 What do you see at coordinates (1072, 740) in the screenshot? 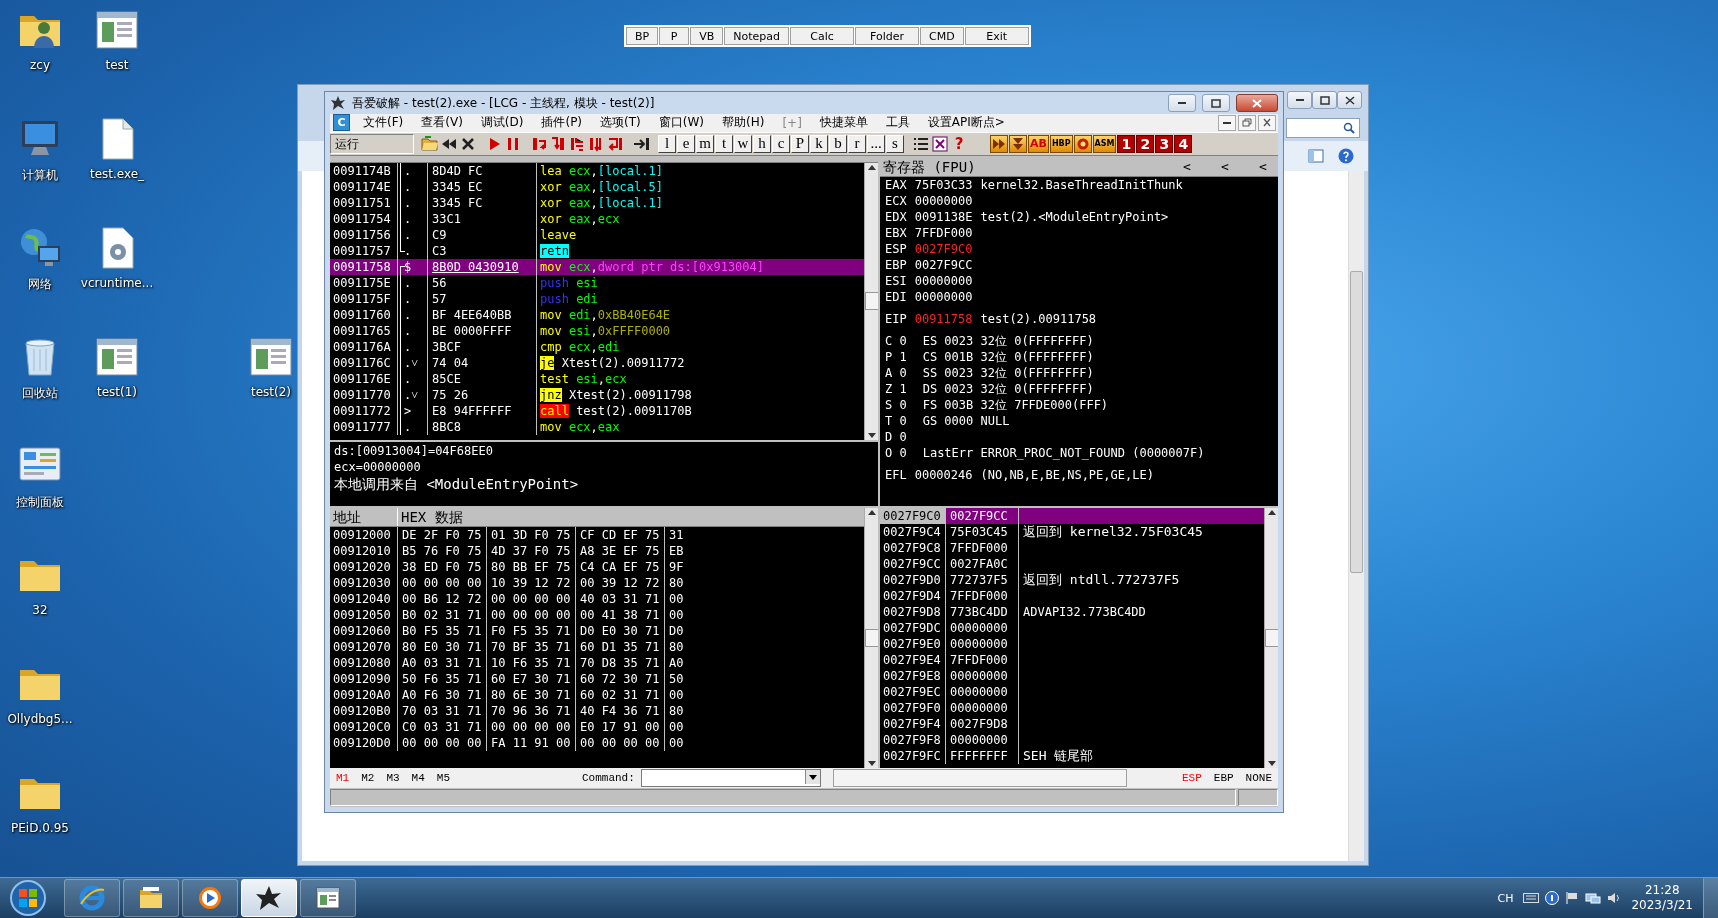
I see `stack-row: 0027F9F8 00000000` at bounding box center [1072, 740].